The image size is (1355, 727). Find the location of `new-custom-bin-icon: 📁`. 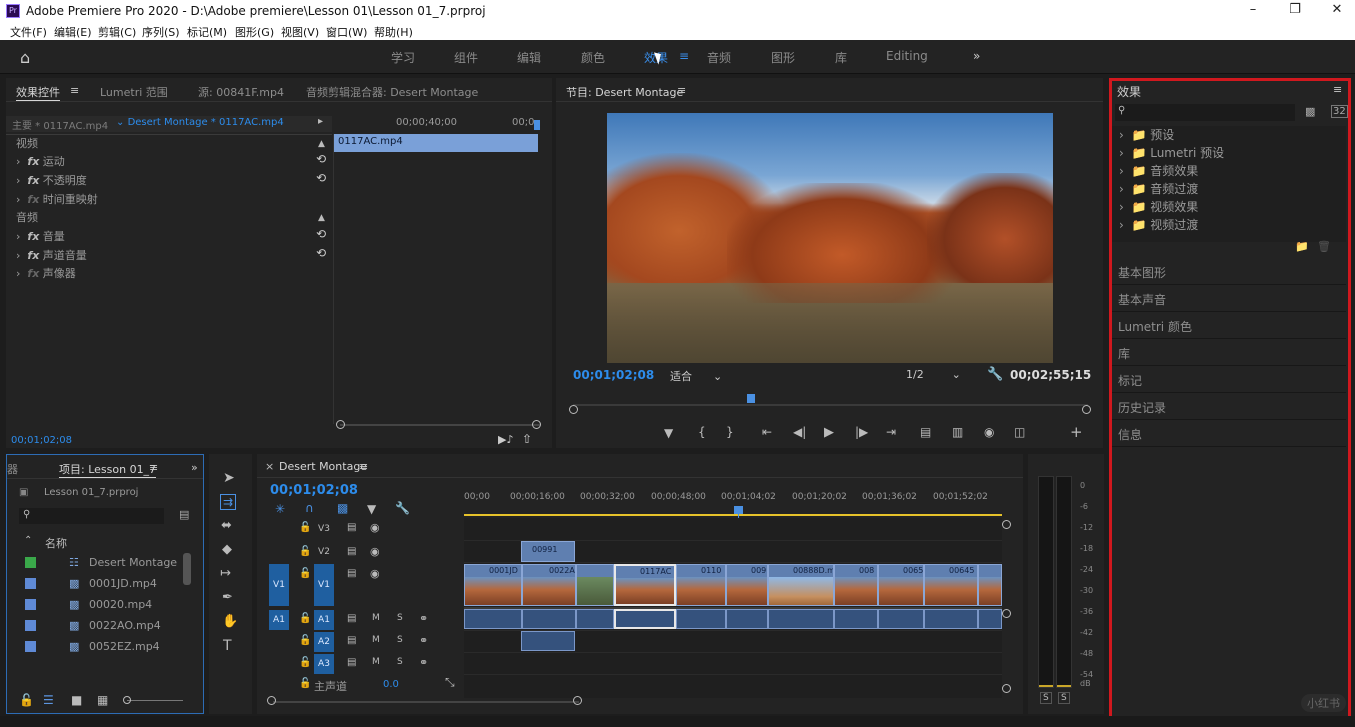

new-custom-bin-icon: 📁 is located at coordinates (1302, 246).